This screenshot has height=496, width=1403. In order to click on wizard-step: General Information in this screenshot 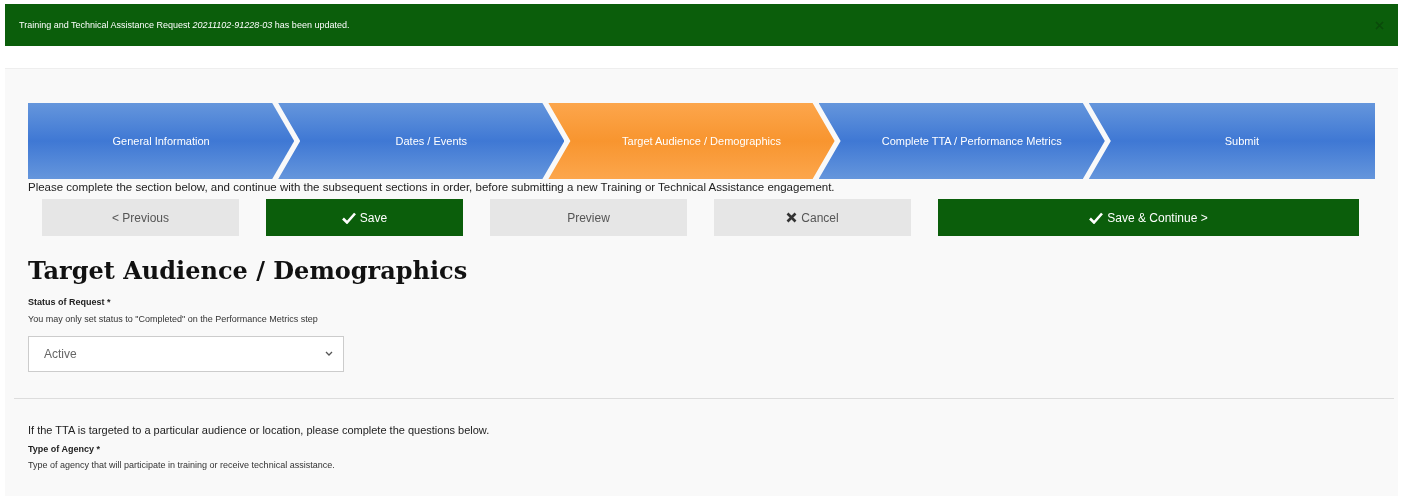, I will do `click(161, 141)`.